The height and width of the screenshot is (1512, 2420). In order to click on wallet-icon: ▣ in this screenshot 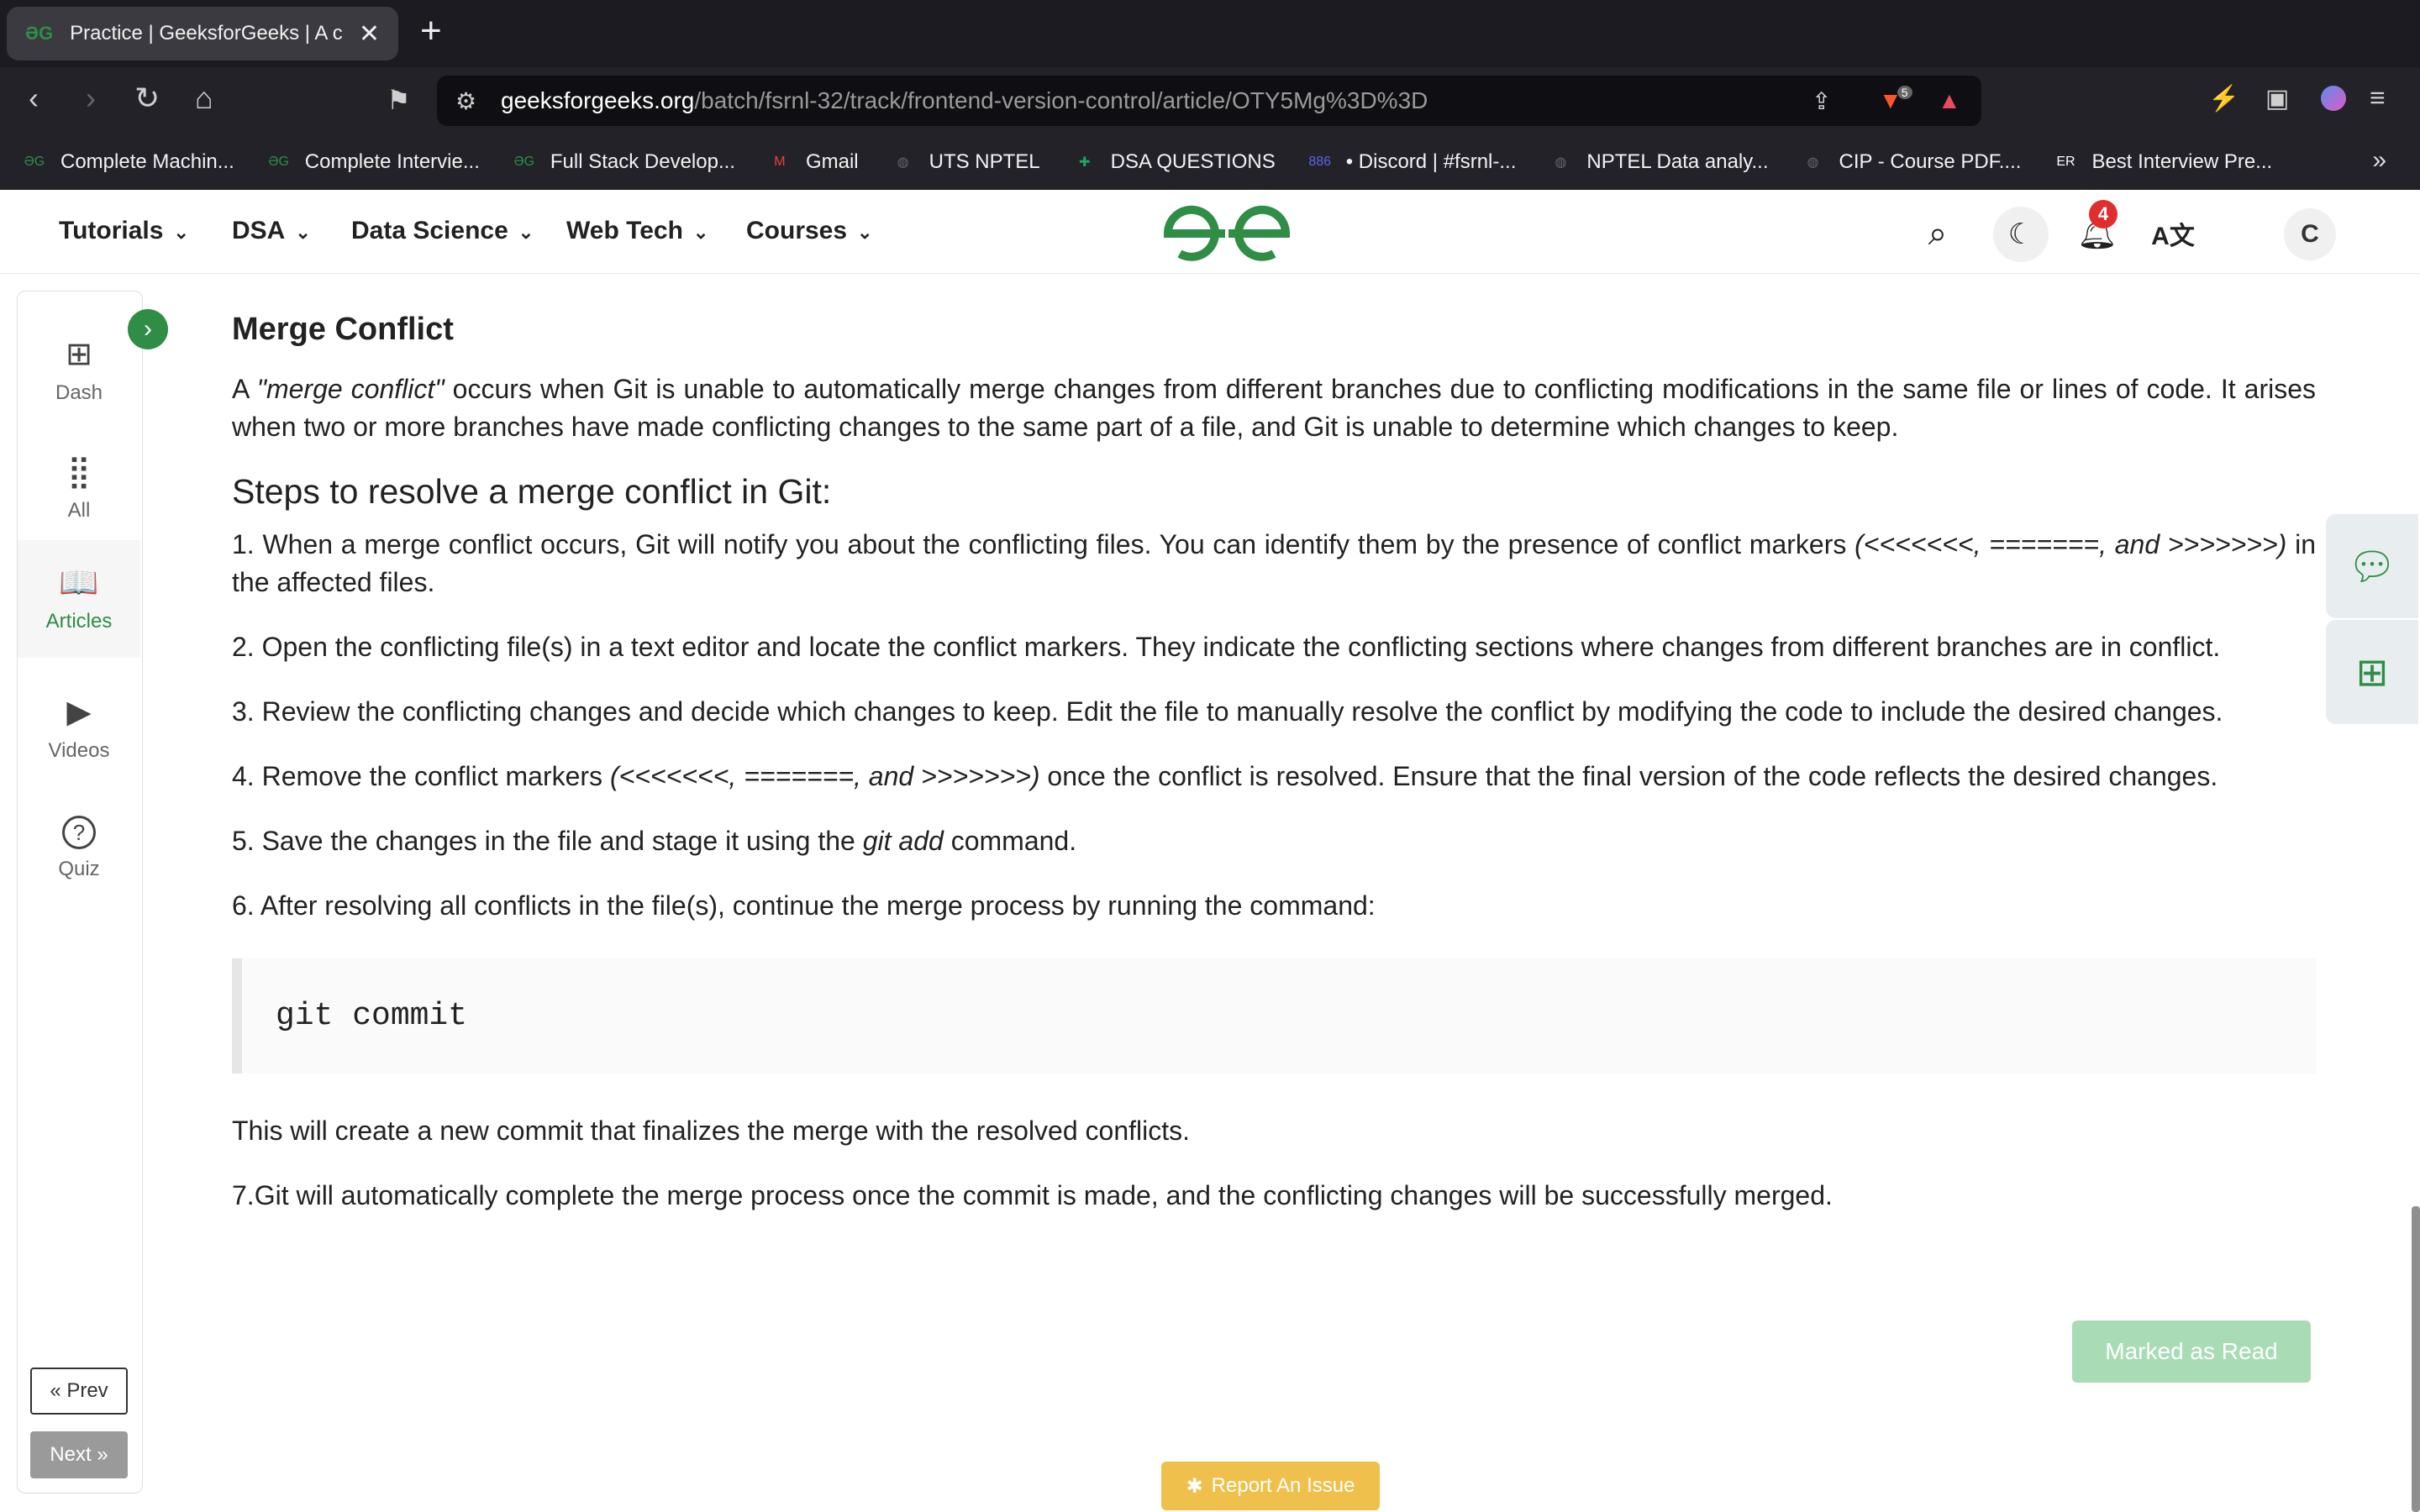, I will do `click(2277, 98)`.